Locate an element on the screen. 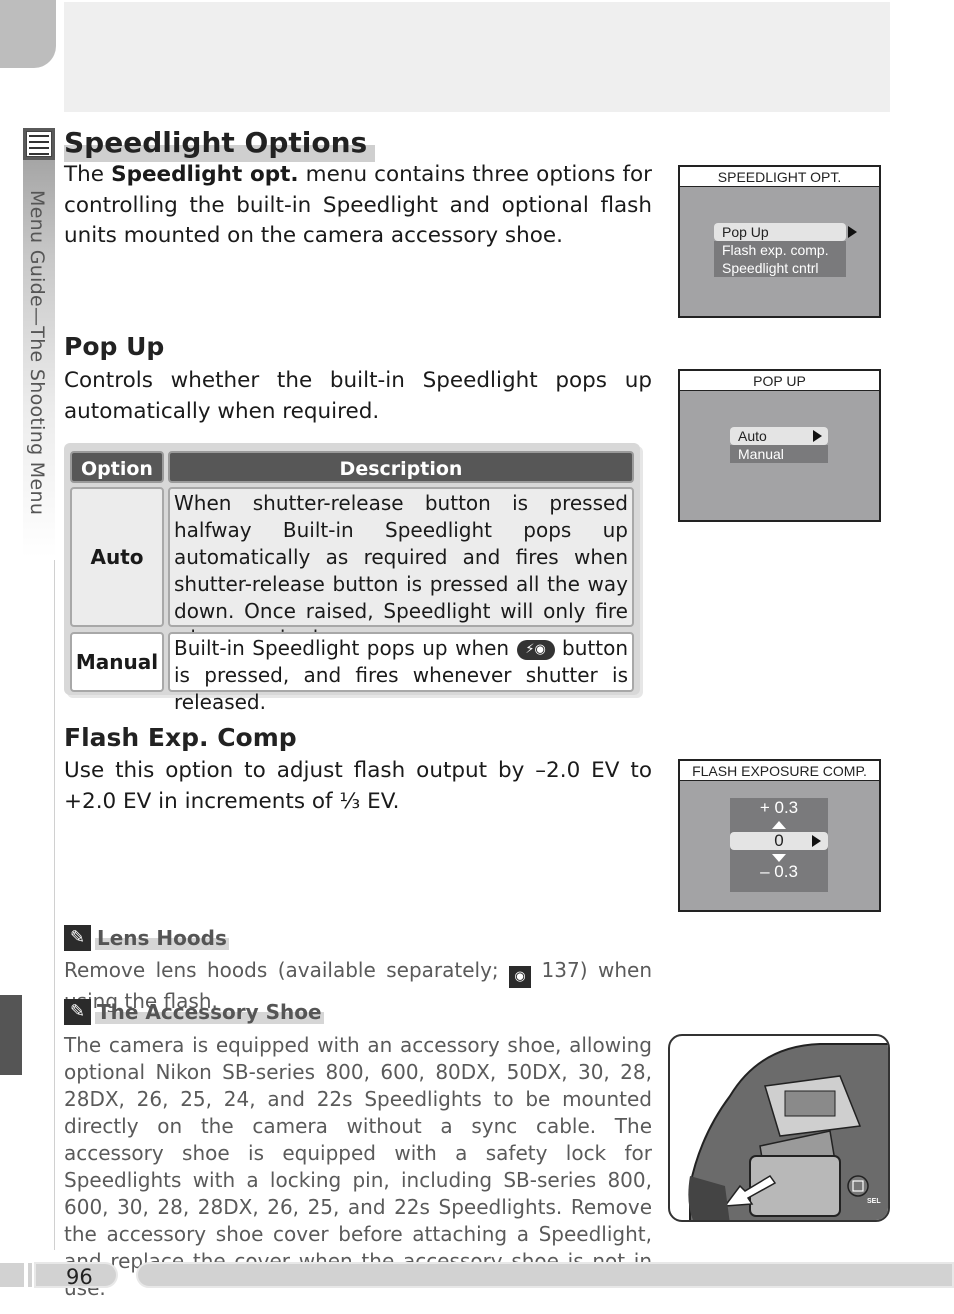 This screenshot has height=1314, width=954. page-reference-icon: ◉ is located at coordinates (520, 977).